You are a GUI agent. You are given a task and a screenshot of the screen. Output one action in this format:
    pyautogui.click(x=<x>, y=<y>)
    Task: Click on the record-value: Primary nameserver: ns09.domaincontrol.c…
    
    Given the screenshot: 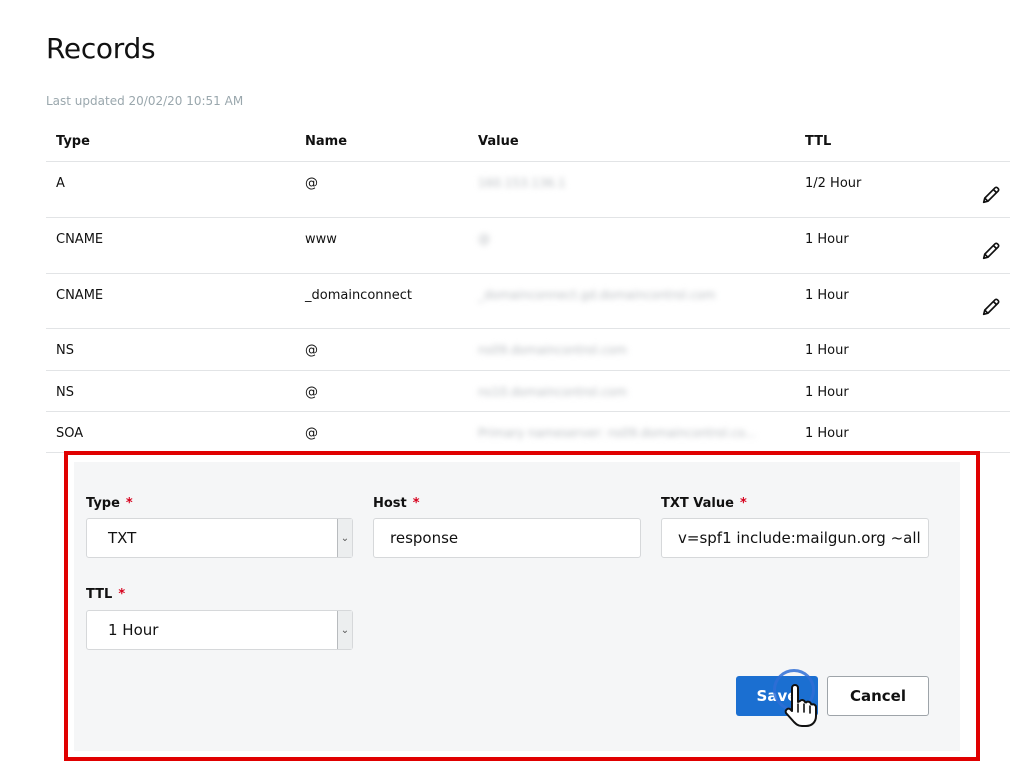 What is the action you would take?
    pyautogui.click(x=617, y=433)
    